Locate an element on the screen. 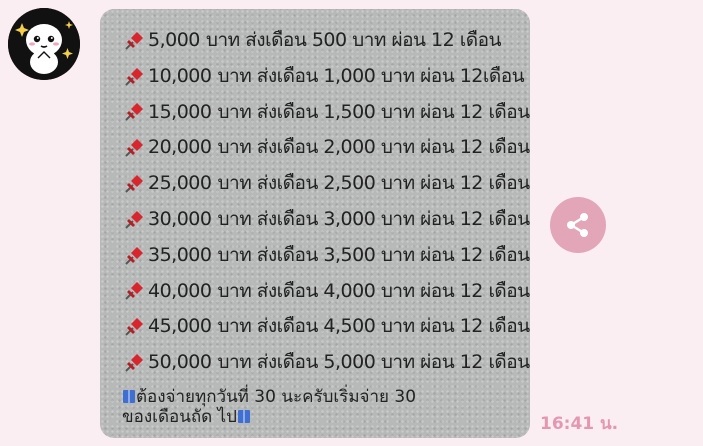 Image resolution: width=703 pixels, height=446 pixels. installment-row: 5,000 บาท ส่งเดือน 500 บาท ผ่อน 12 เดือน is located at coordinates (326, 41).